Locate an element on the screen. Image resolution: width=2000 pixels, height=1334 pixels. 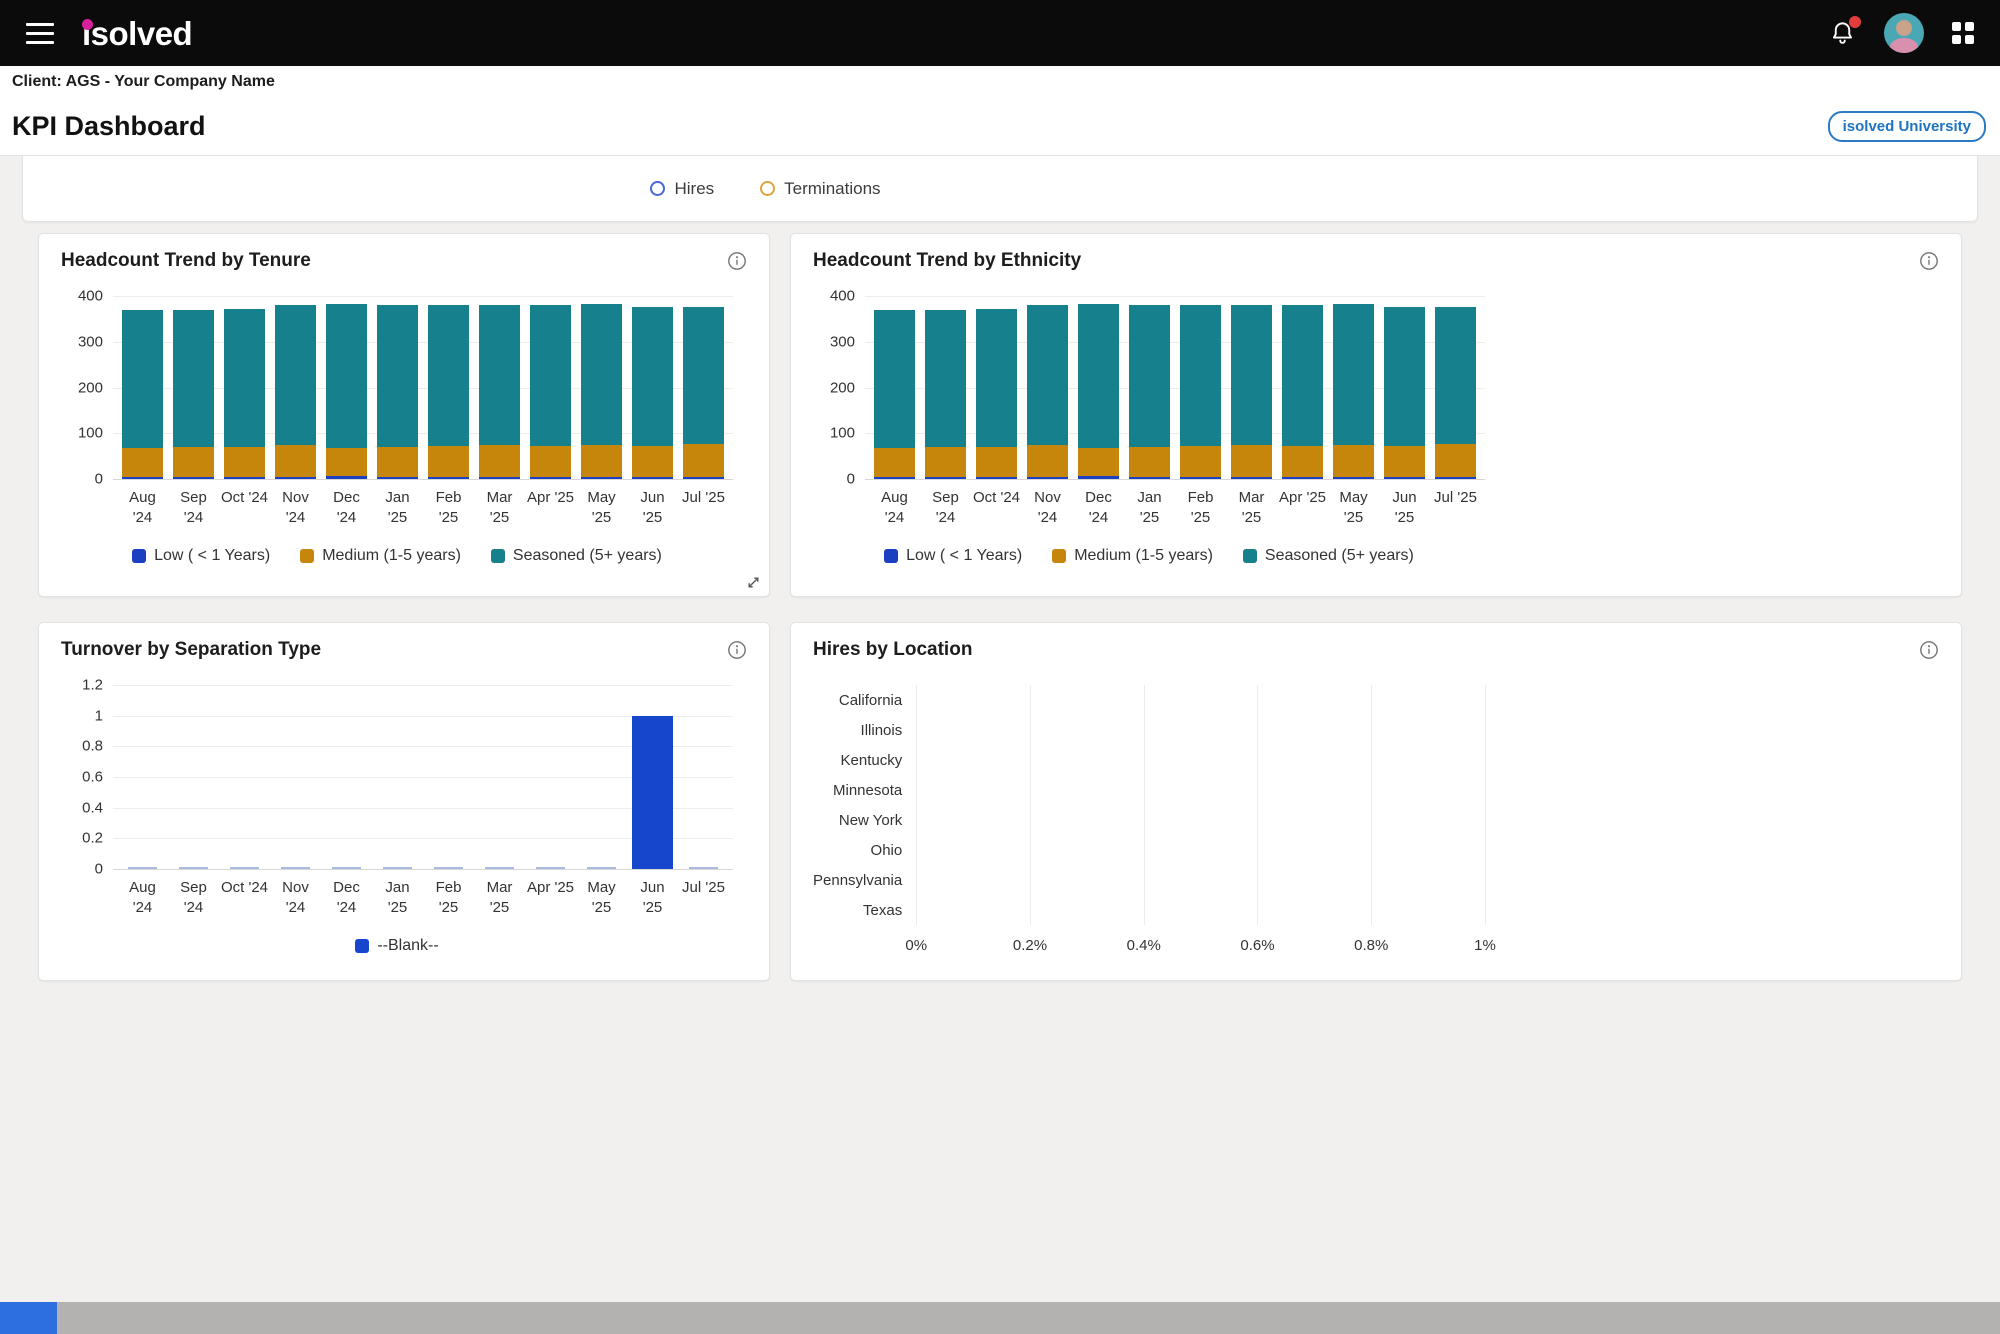
legend-item-hires: Hires is located at coordinates (682, 189).